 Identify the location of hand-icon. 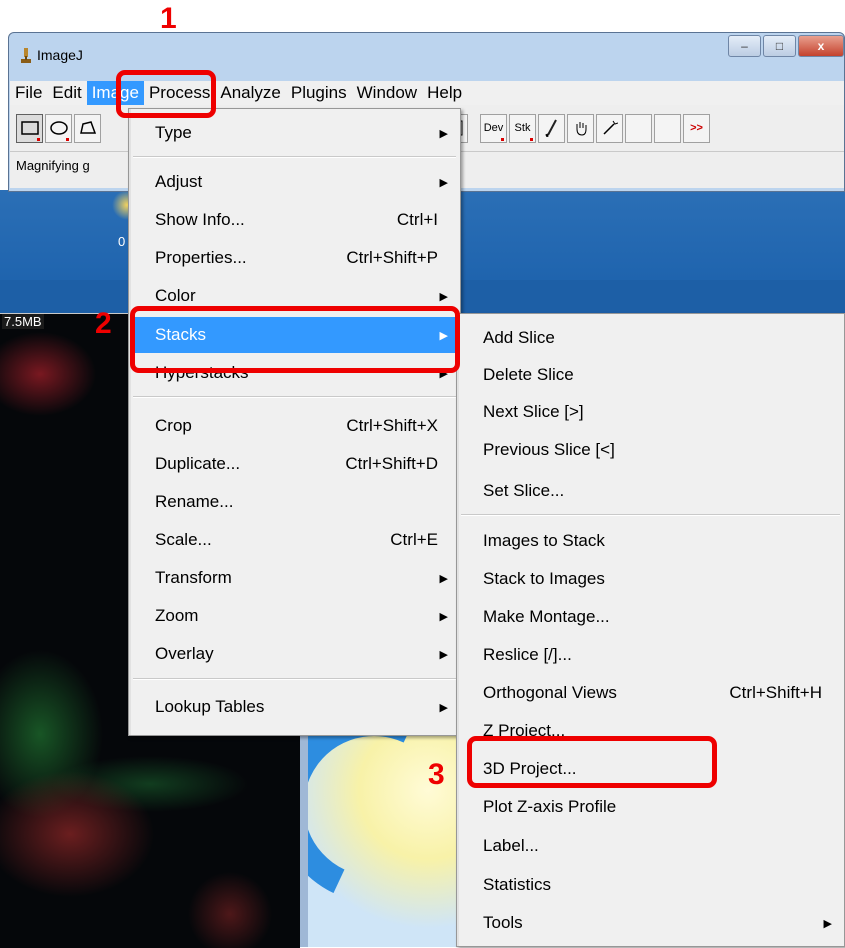
(581, 129).